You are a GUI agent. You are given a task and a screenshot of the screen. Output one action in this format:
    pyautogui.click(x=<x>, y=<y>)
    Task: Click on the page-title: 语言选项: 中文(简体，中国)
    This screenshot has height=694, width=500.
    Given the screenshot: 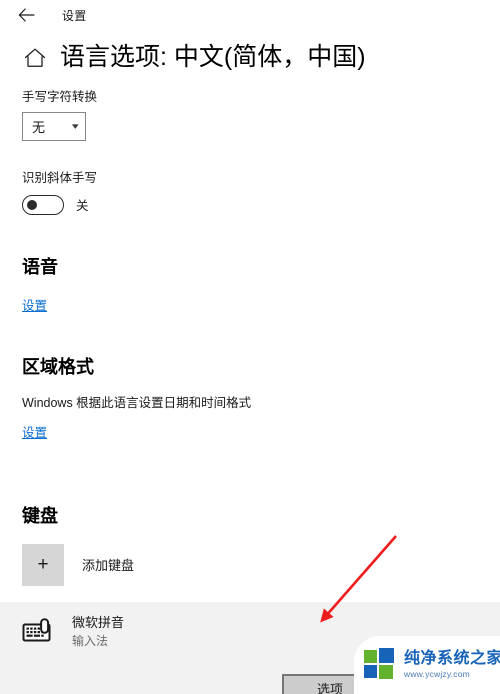 What is the action you would take?
    pyautogui.click(x=213, y=57)
    